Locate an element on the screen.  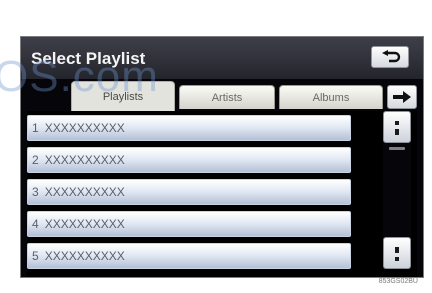
playlist-item-3: 3 XXXXXXXXXX is located at coordinates (189, 192).